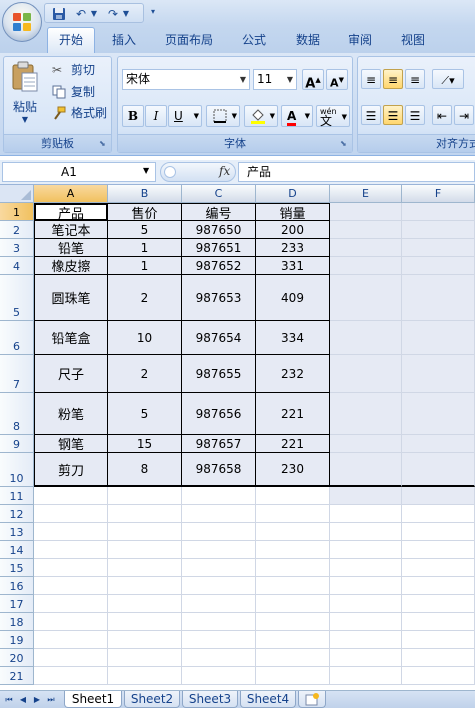  Describe the element at coordinates (268, 699) in the screenshot. I see `sheet-tab-4: Sheet4` at that location.